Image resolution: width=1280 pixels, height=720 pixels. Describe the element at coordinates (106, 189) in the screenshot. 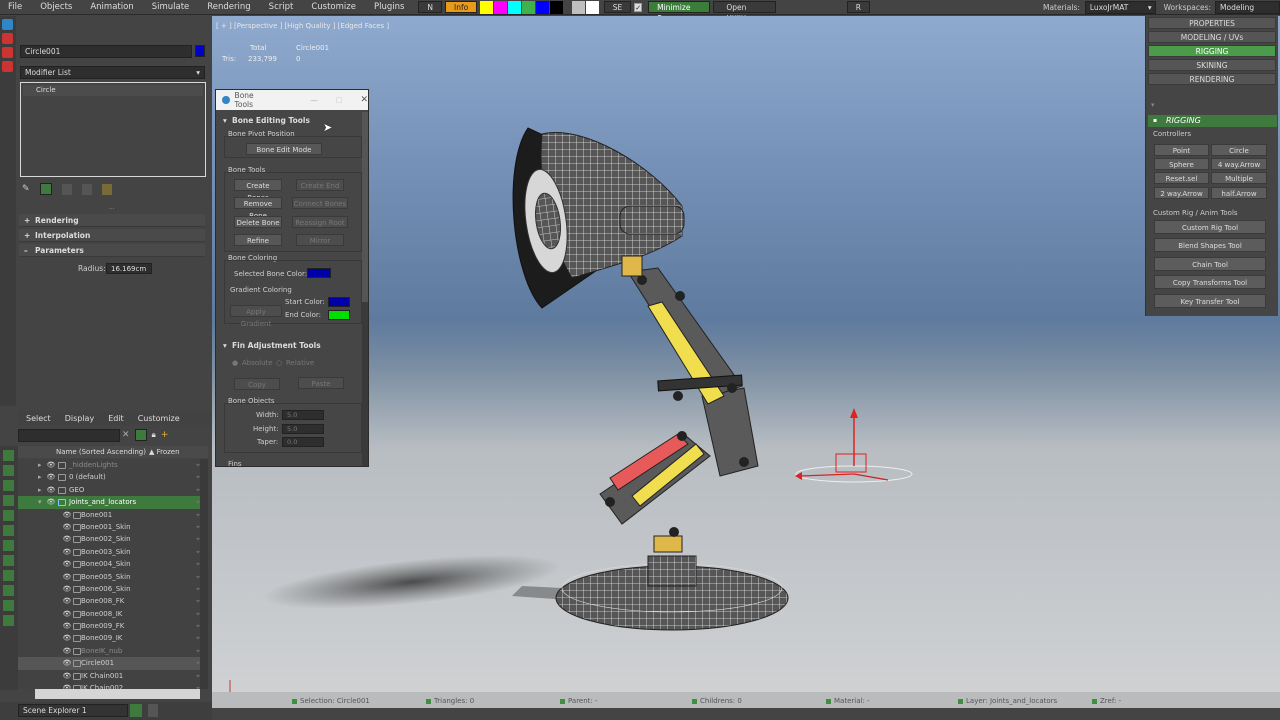

I see `configure-sets-icon` at that location.